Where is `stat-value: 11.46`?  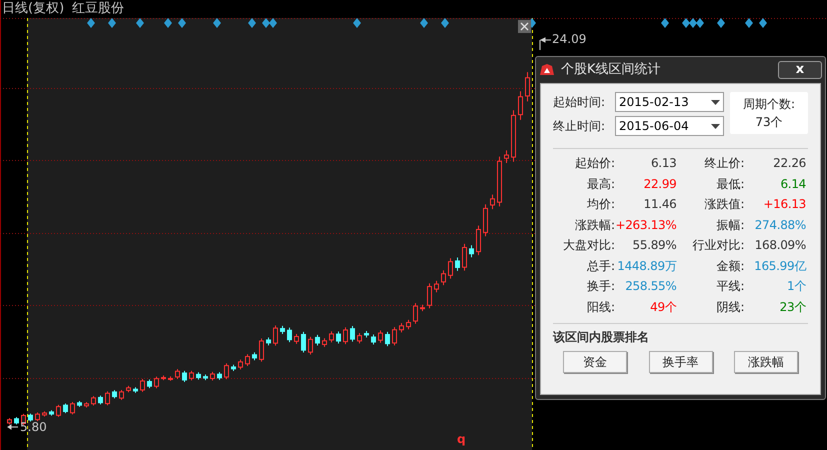 stat-value: 11.46 is located at coordinates (660, 205).